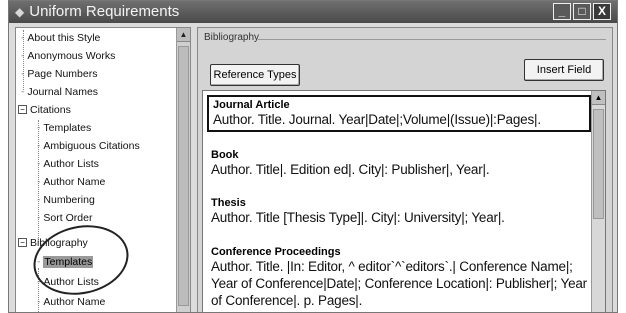  What do you see at coordinates (62, 73) in the screenshot?
I see `tree-item-label: Page Numbers` at bounding box center [62, 73].